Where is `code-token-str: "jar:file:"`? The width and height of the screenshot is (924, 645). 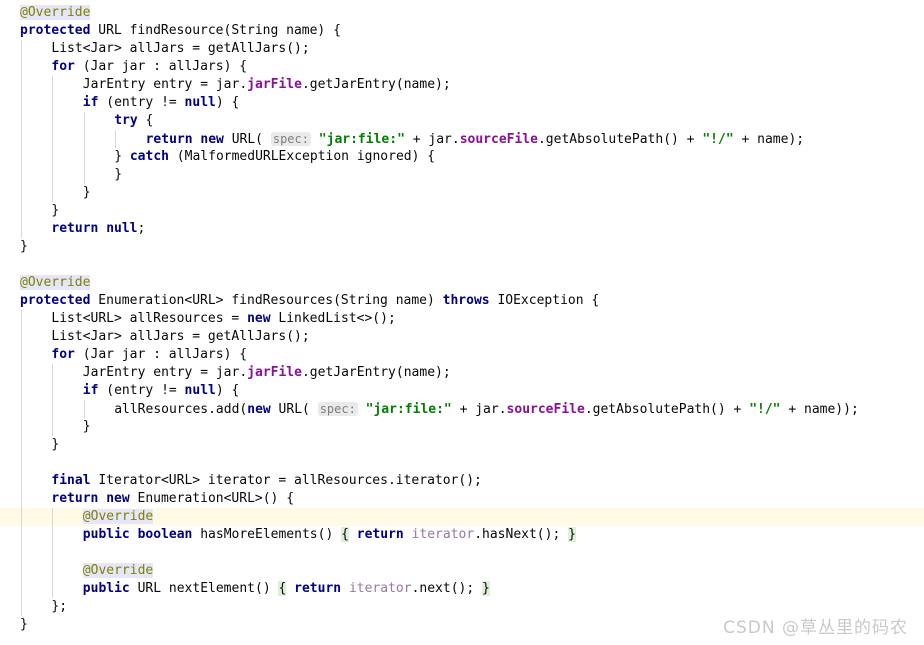 code-token-str: "jar:file:" is located at coordinates (361, 139).